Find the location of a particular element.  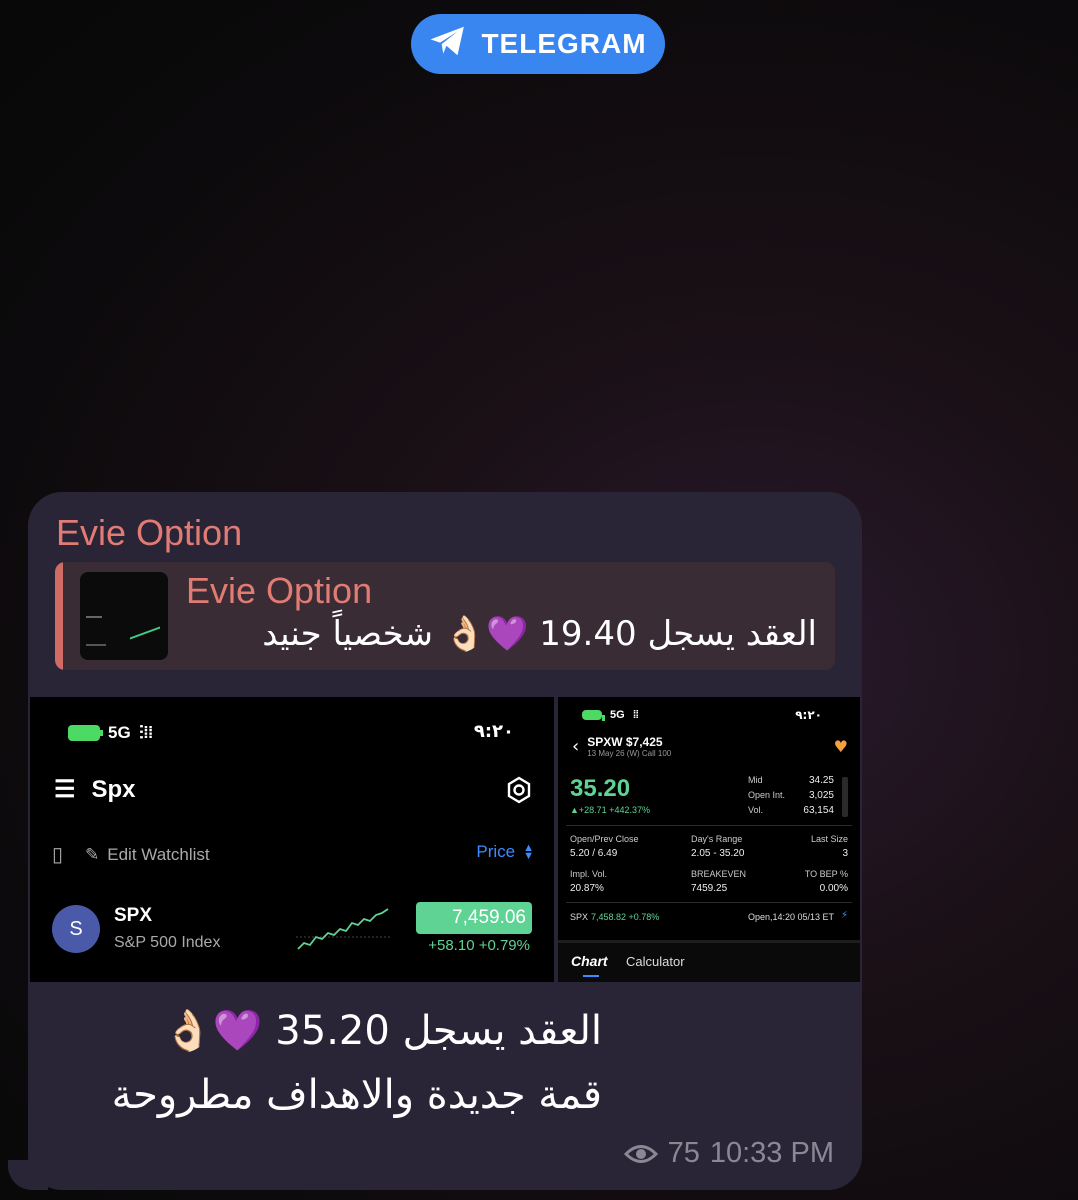

grid-value-open-prev: 5.20 / 6.49 is located at coordinates (594, 853).